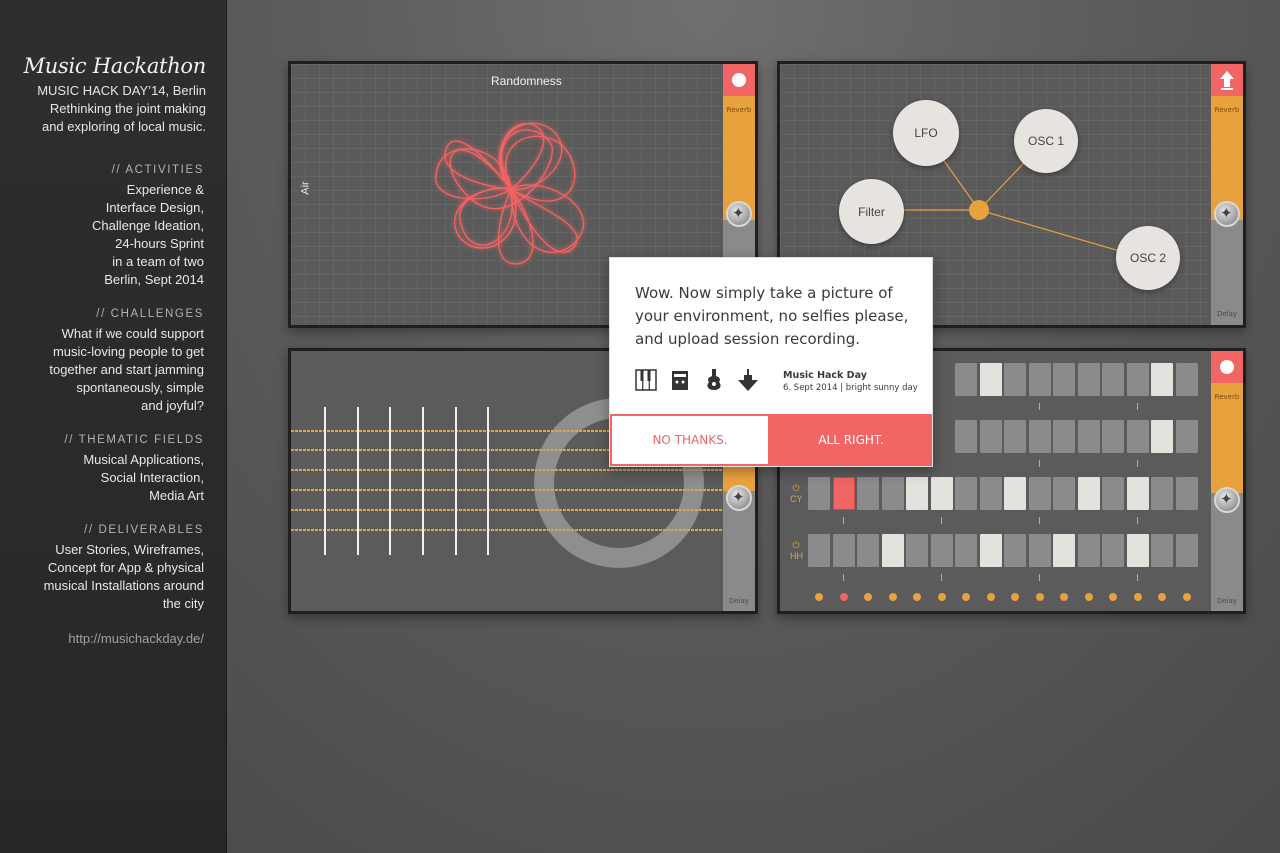 This screenshot has height=853, width=1280. Describe the element at coordinates (157, 170) in the screenshot. I see `section-heading: // ACTIVITIES` at that location.